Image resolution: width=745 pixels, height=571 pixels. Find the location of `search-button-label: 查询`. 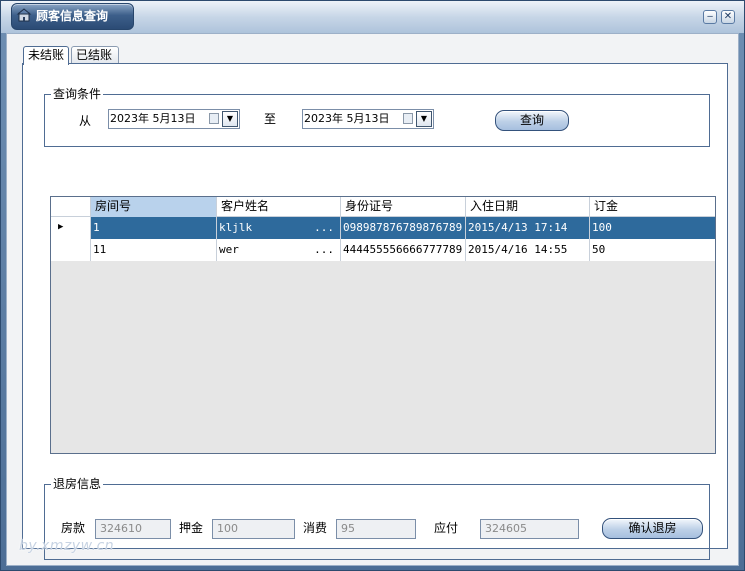

search-button-label: 查询 is located at coordinates (531, 120).